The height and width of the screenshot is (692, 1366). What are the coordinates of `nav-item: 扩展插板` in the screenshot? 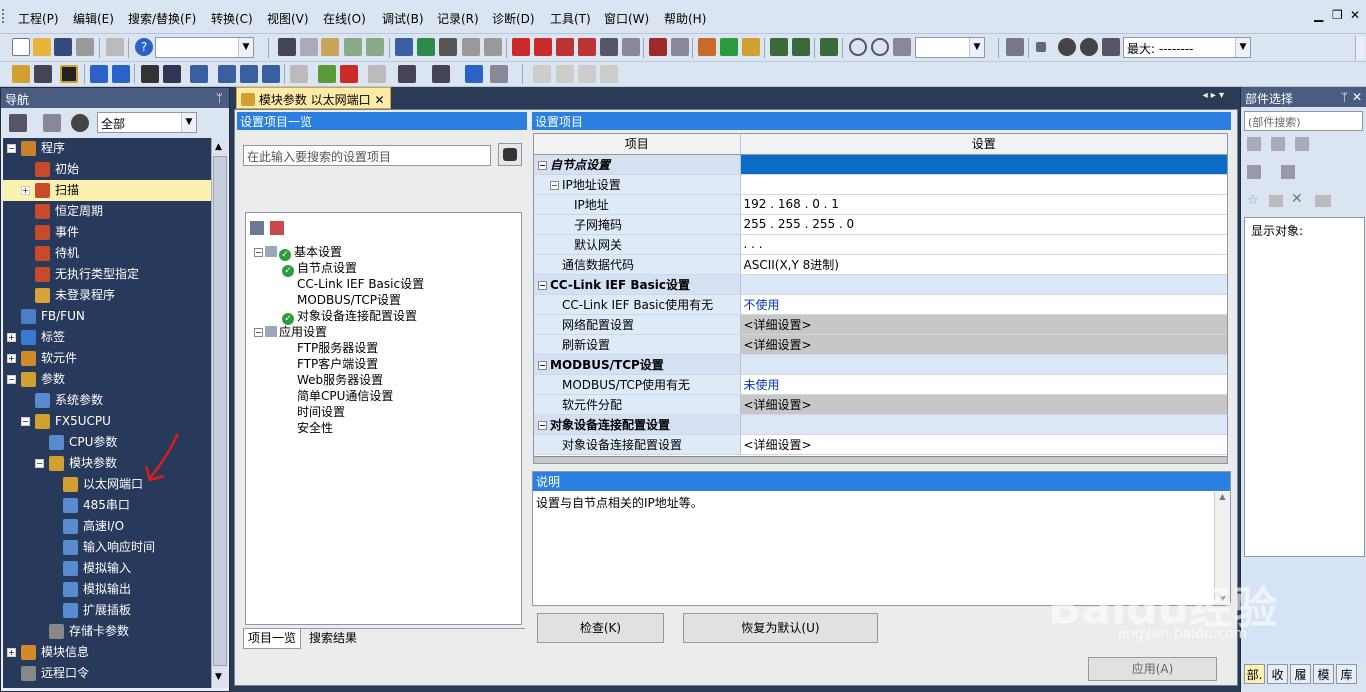 It's located at (107, 610).